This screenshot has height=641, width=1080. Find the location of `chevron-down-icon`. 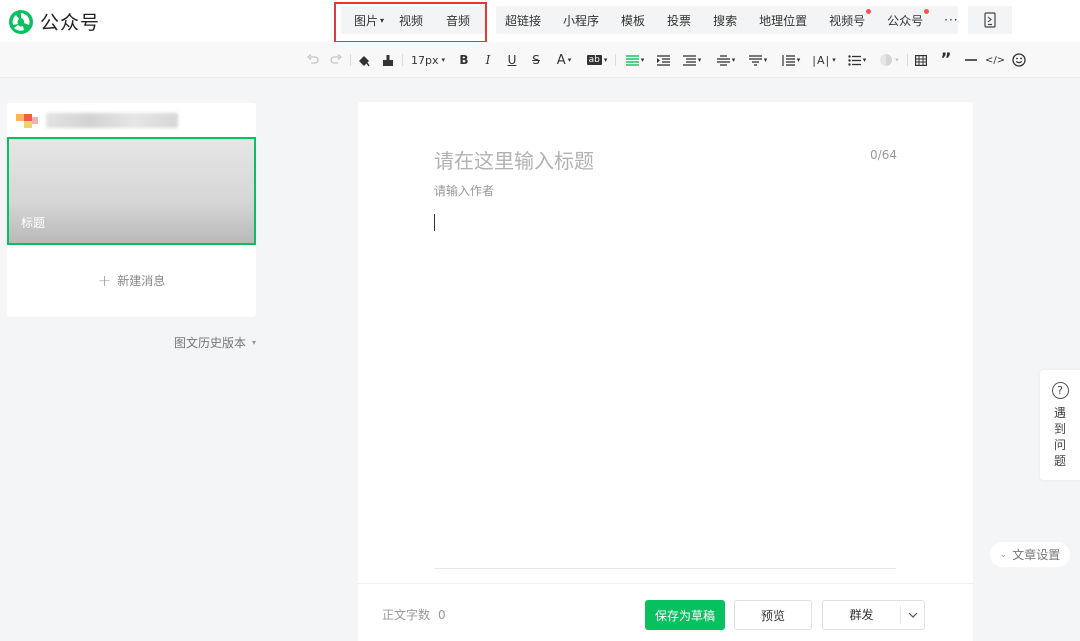

chevron-down-icon is located at coordinates (912, 615).